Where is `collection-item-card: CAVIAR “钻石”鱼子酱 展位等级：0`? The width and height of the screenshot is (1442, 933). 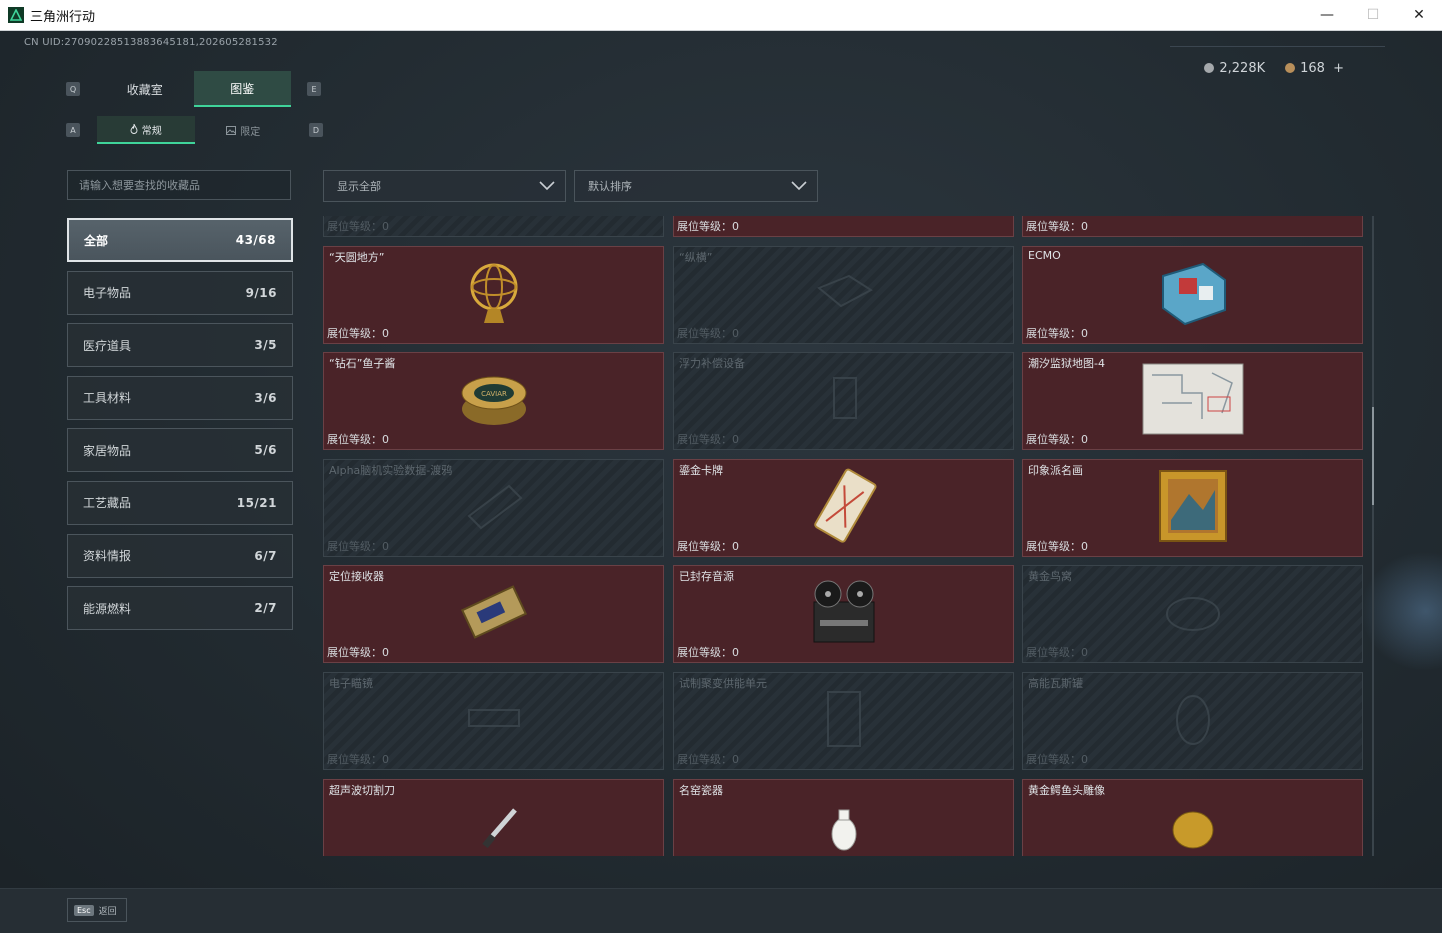 collection-item-card: CAVIAR “钻石”鱼子酱 展位等级：0 is located at coordinates (493, 401).